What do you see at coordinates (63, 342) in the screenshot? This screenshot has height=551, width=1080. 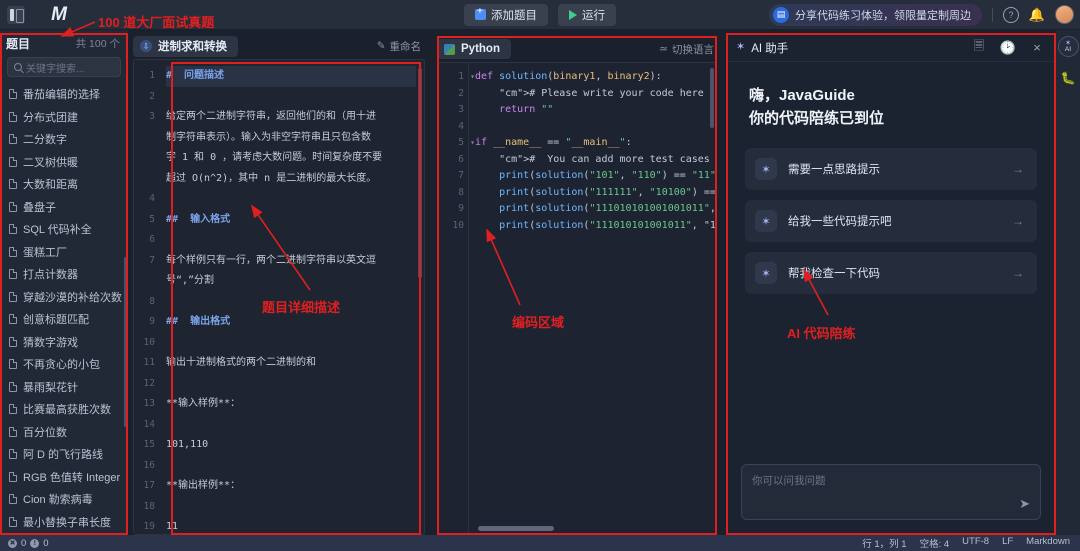 I see `sidebar-item: 猜数字游戏` at bounding box center [63, 342].